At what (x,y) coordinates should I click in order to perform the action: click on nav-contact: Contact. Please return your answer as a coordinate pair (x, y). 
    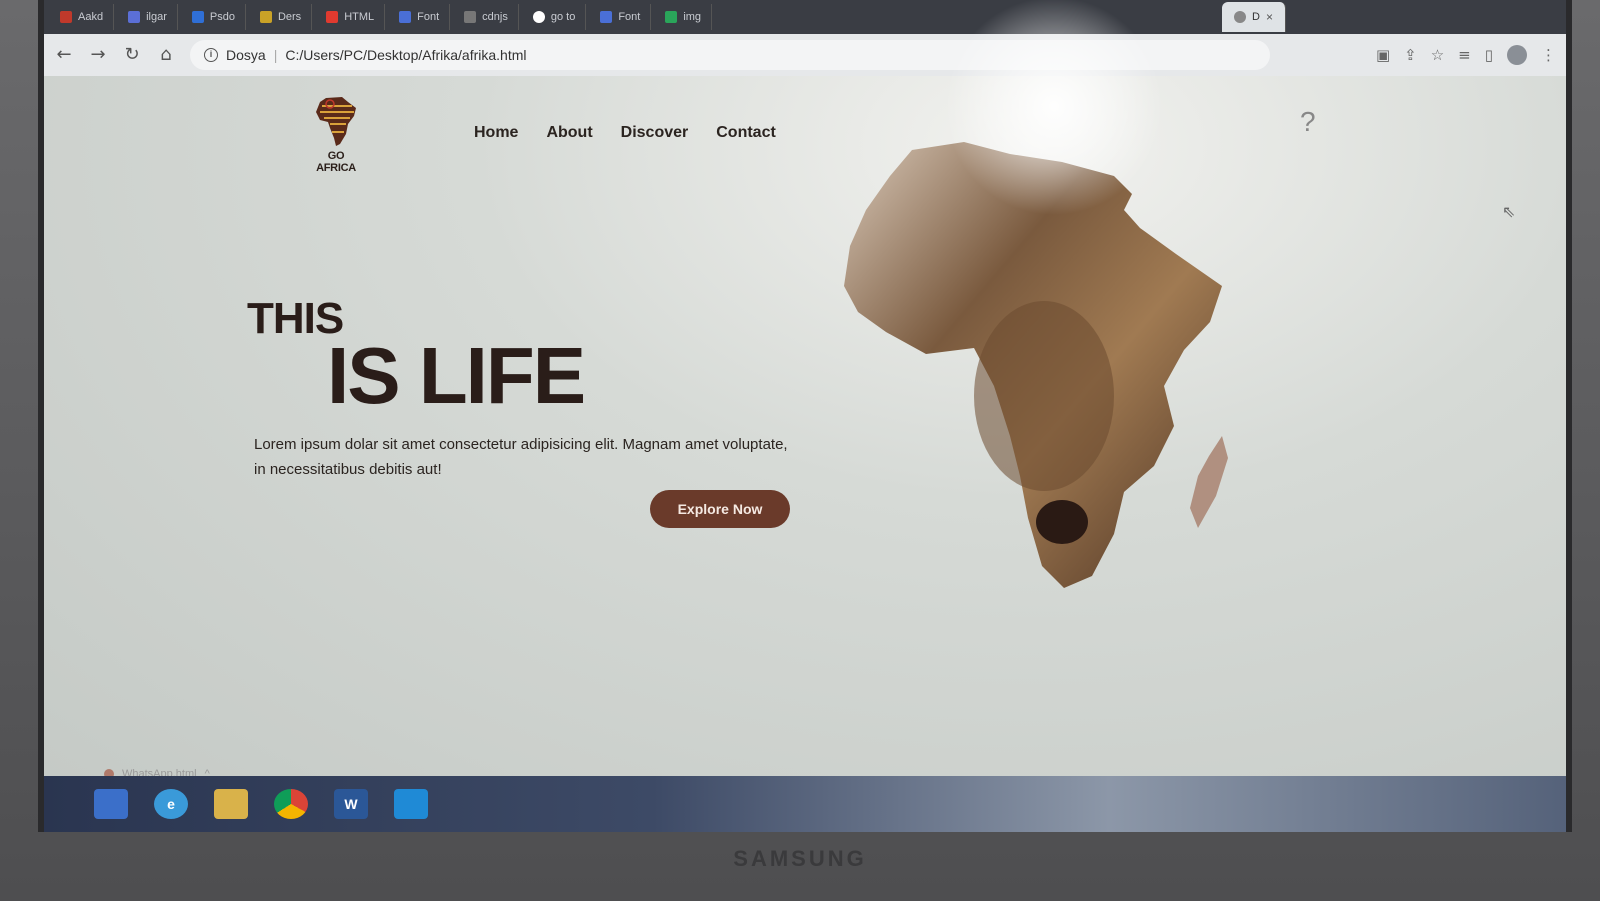
    Looking at the image, I should click on (746, 133).